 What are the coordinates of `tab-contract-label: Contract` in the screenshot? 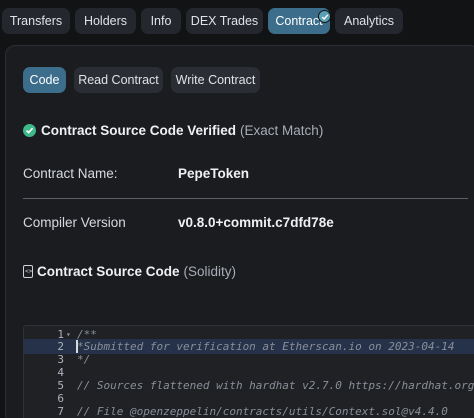 It's located at (299, 21).